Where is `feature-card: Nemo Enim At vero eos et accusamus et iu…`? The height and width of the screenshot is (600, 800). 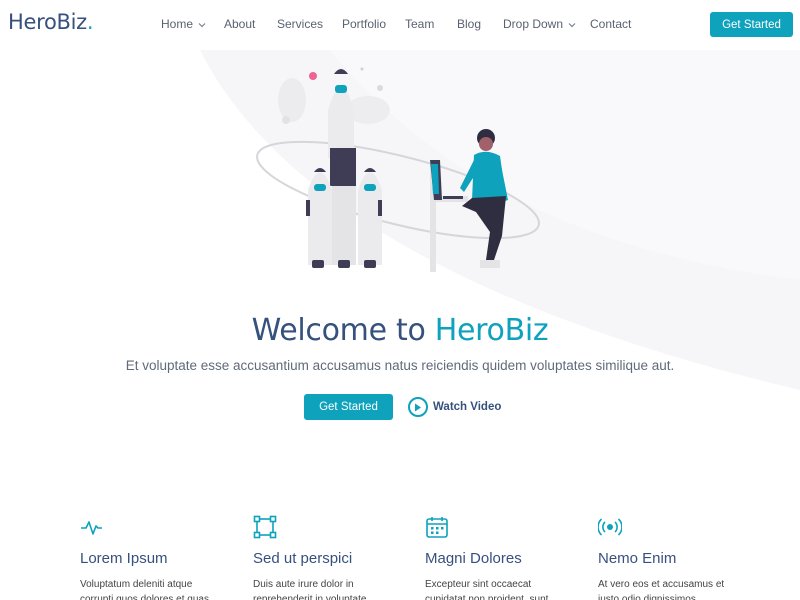 feature-card: Nemo Enim At vero eos et accusamus et iu… is located at coordinates (677, 557).